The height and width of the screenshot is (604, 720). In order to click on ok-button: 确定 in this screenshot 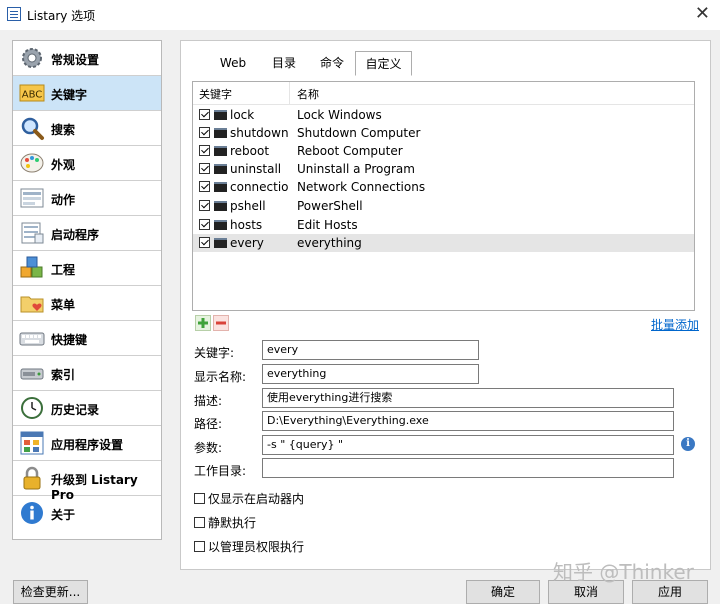, I will do `click(503, 592)`.